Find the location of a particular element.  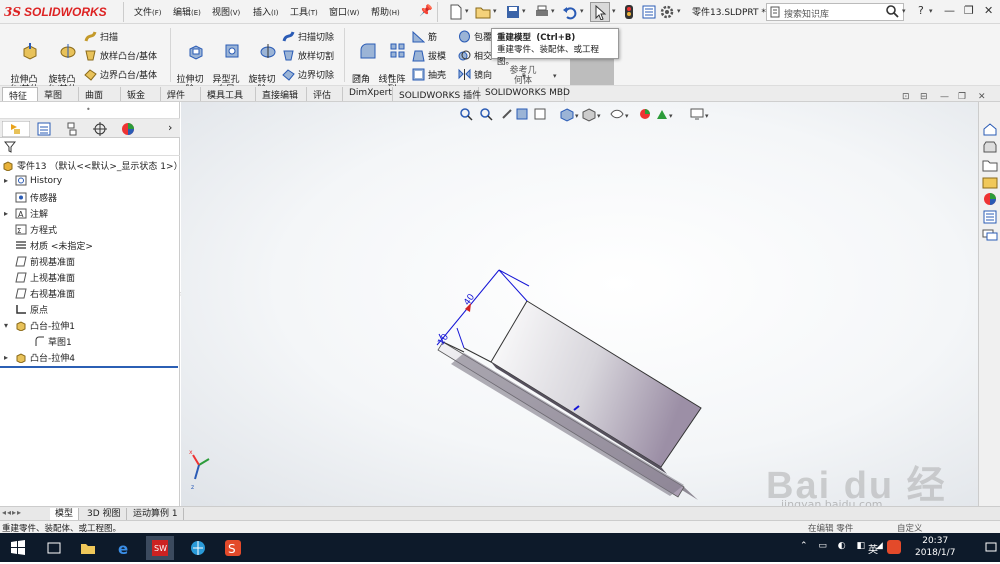

panel-grip-icon: • is located at coordinates (88, 109).